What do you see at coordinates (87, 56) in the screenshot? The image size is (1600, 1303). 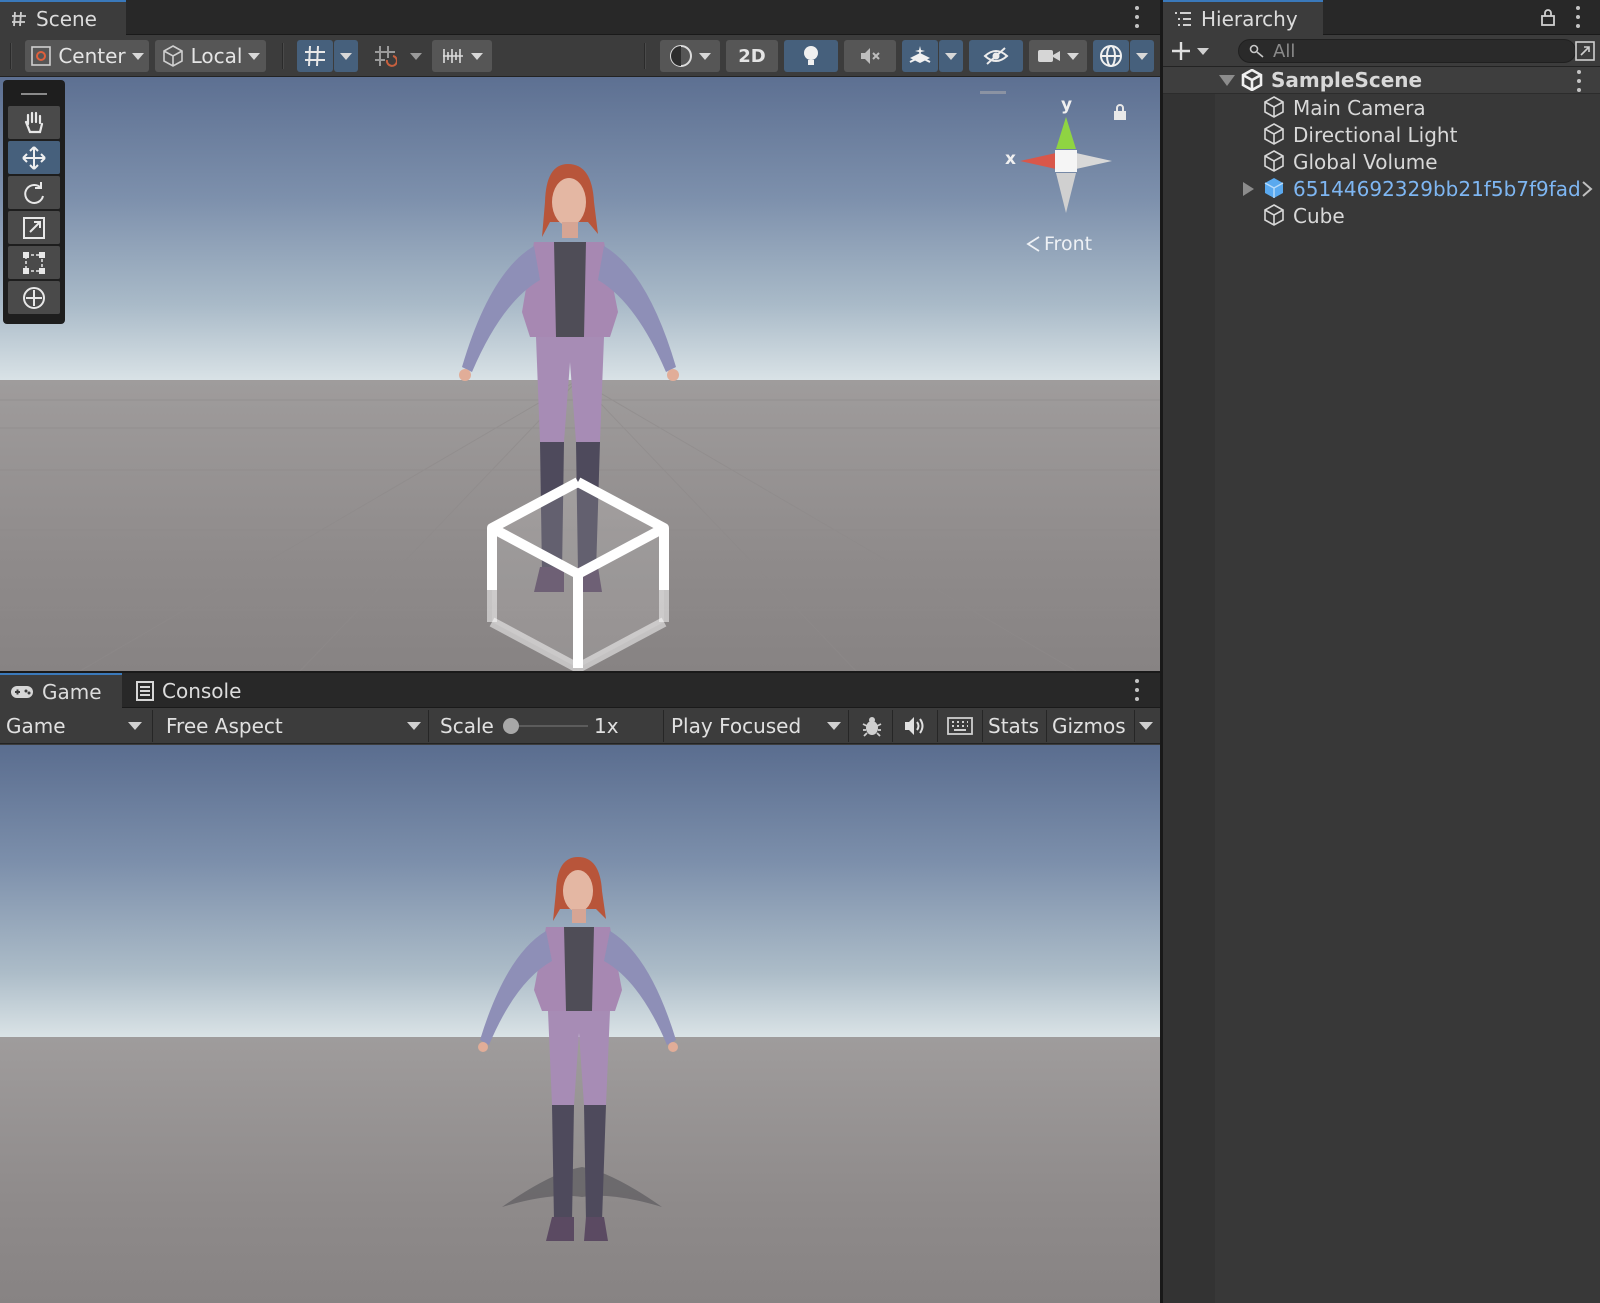 I see `pivot-mode-dropdown: Center` at bounding box center [87, 56].